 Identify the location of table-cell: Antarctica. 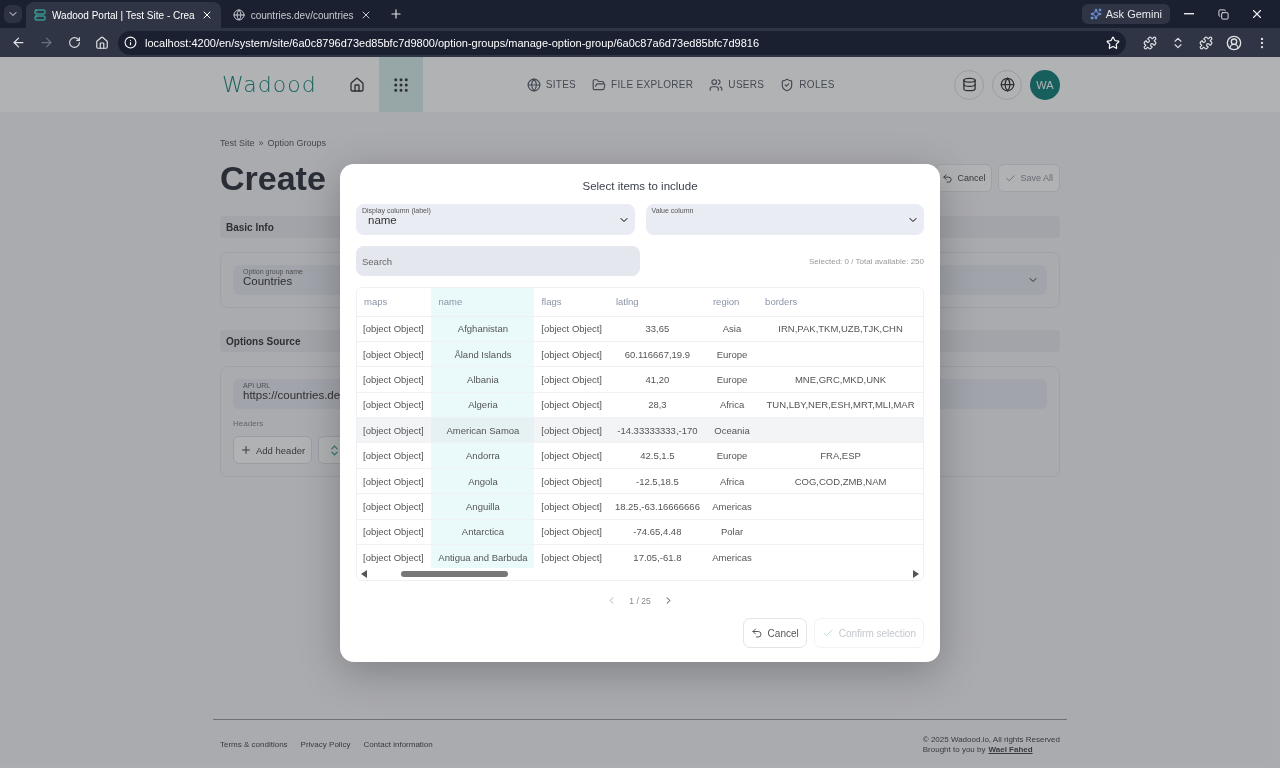
(483, 532).